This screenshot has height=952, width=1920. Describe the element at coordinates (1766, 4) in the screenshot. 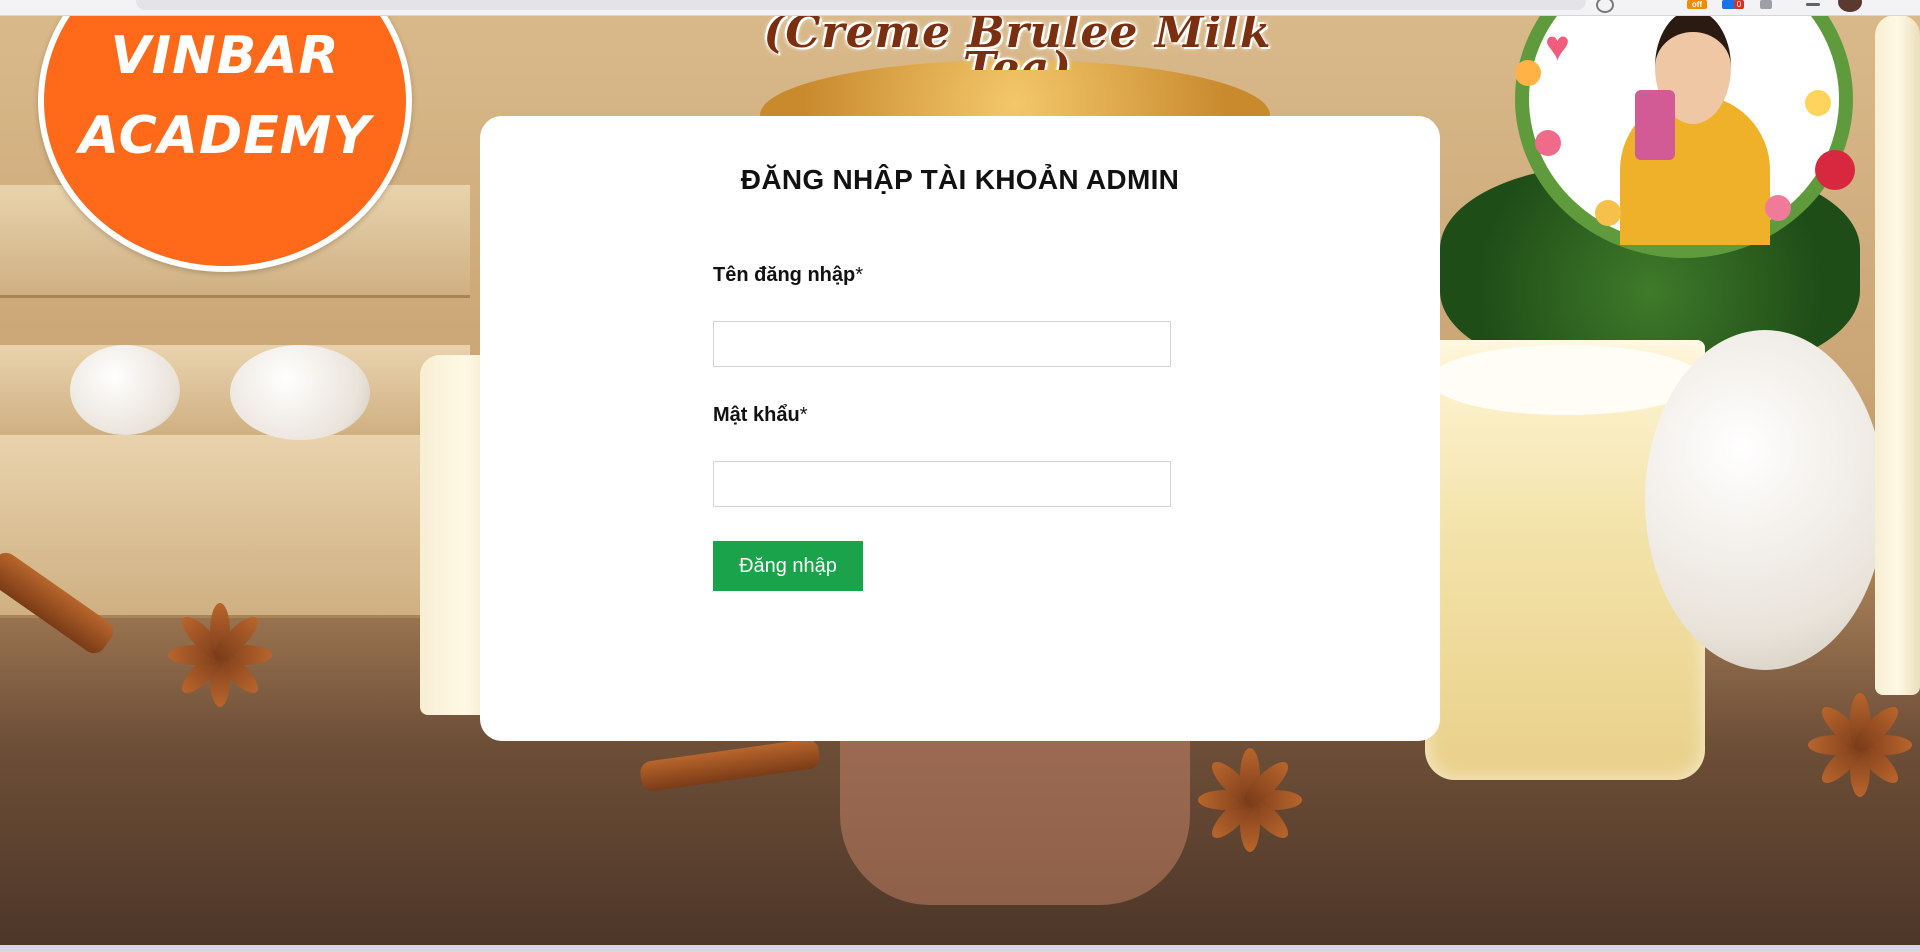

I see `extension-puzzle-icon` at that location.